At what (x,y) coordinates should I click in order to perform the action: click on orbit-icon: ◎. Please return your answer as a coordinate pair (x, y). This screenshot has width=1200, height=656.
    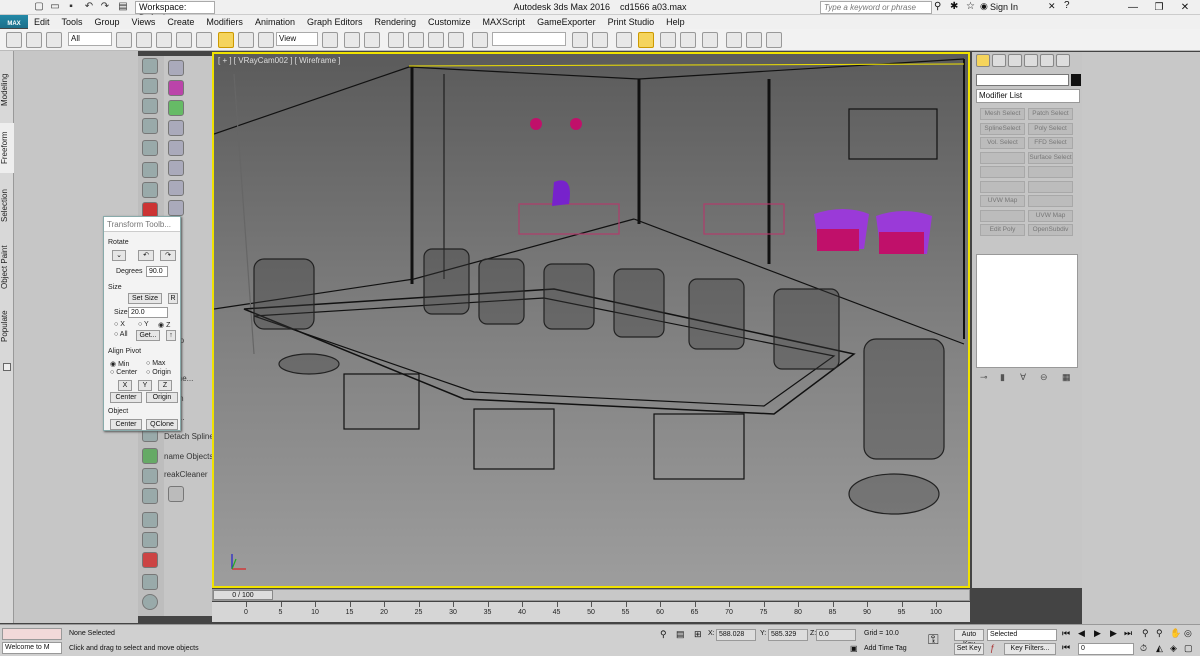
    Looking at the image, I should click on (1188, 633).